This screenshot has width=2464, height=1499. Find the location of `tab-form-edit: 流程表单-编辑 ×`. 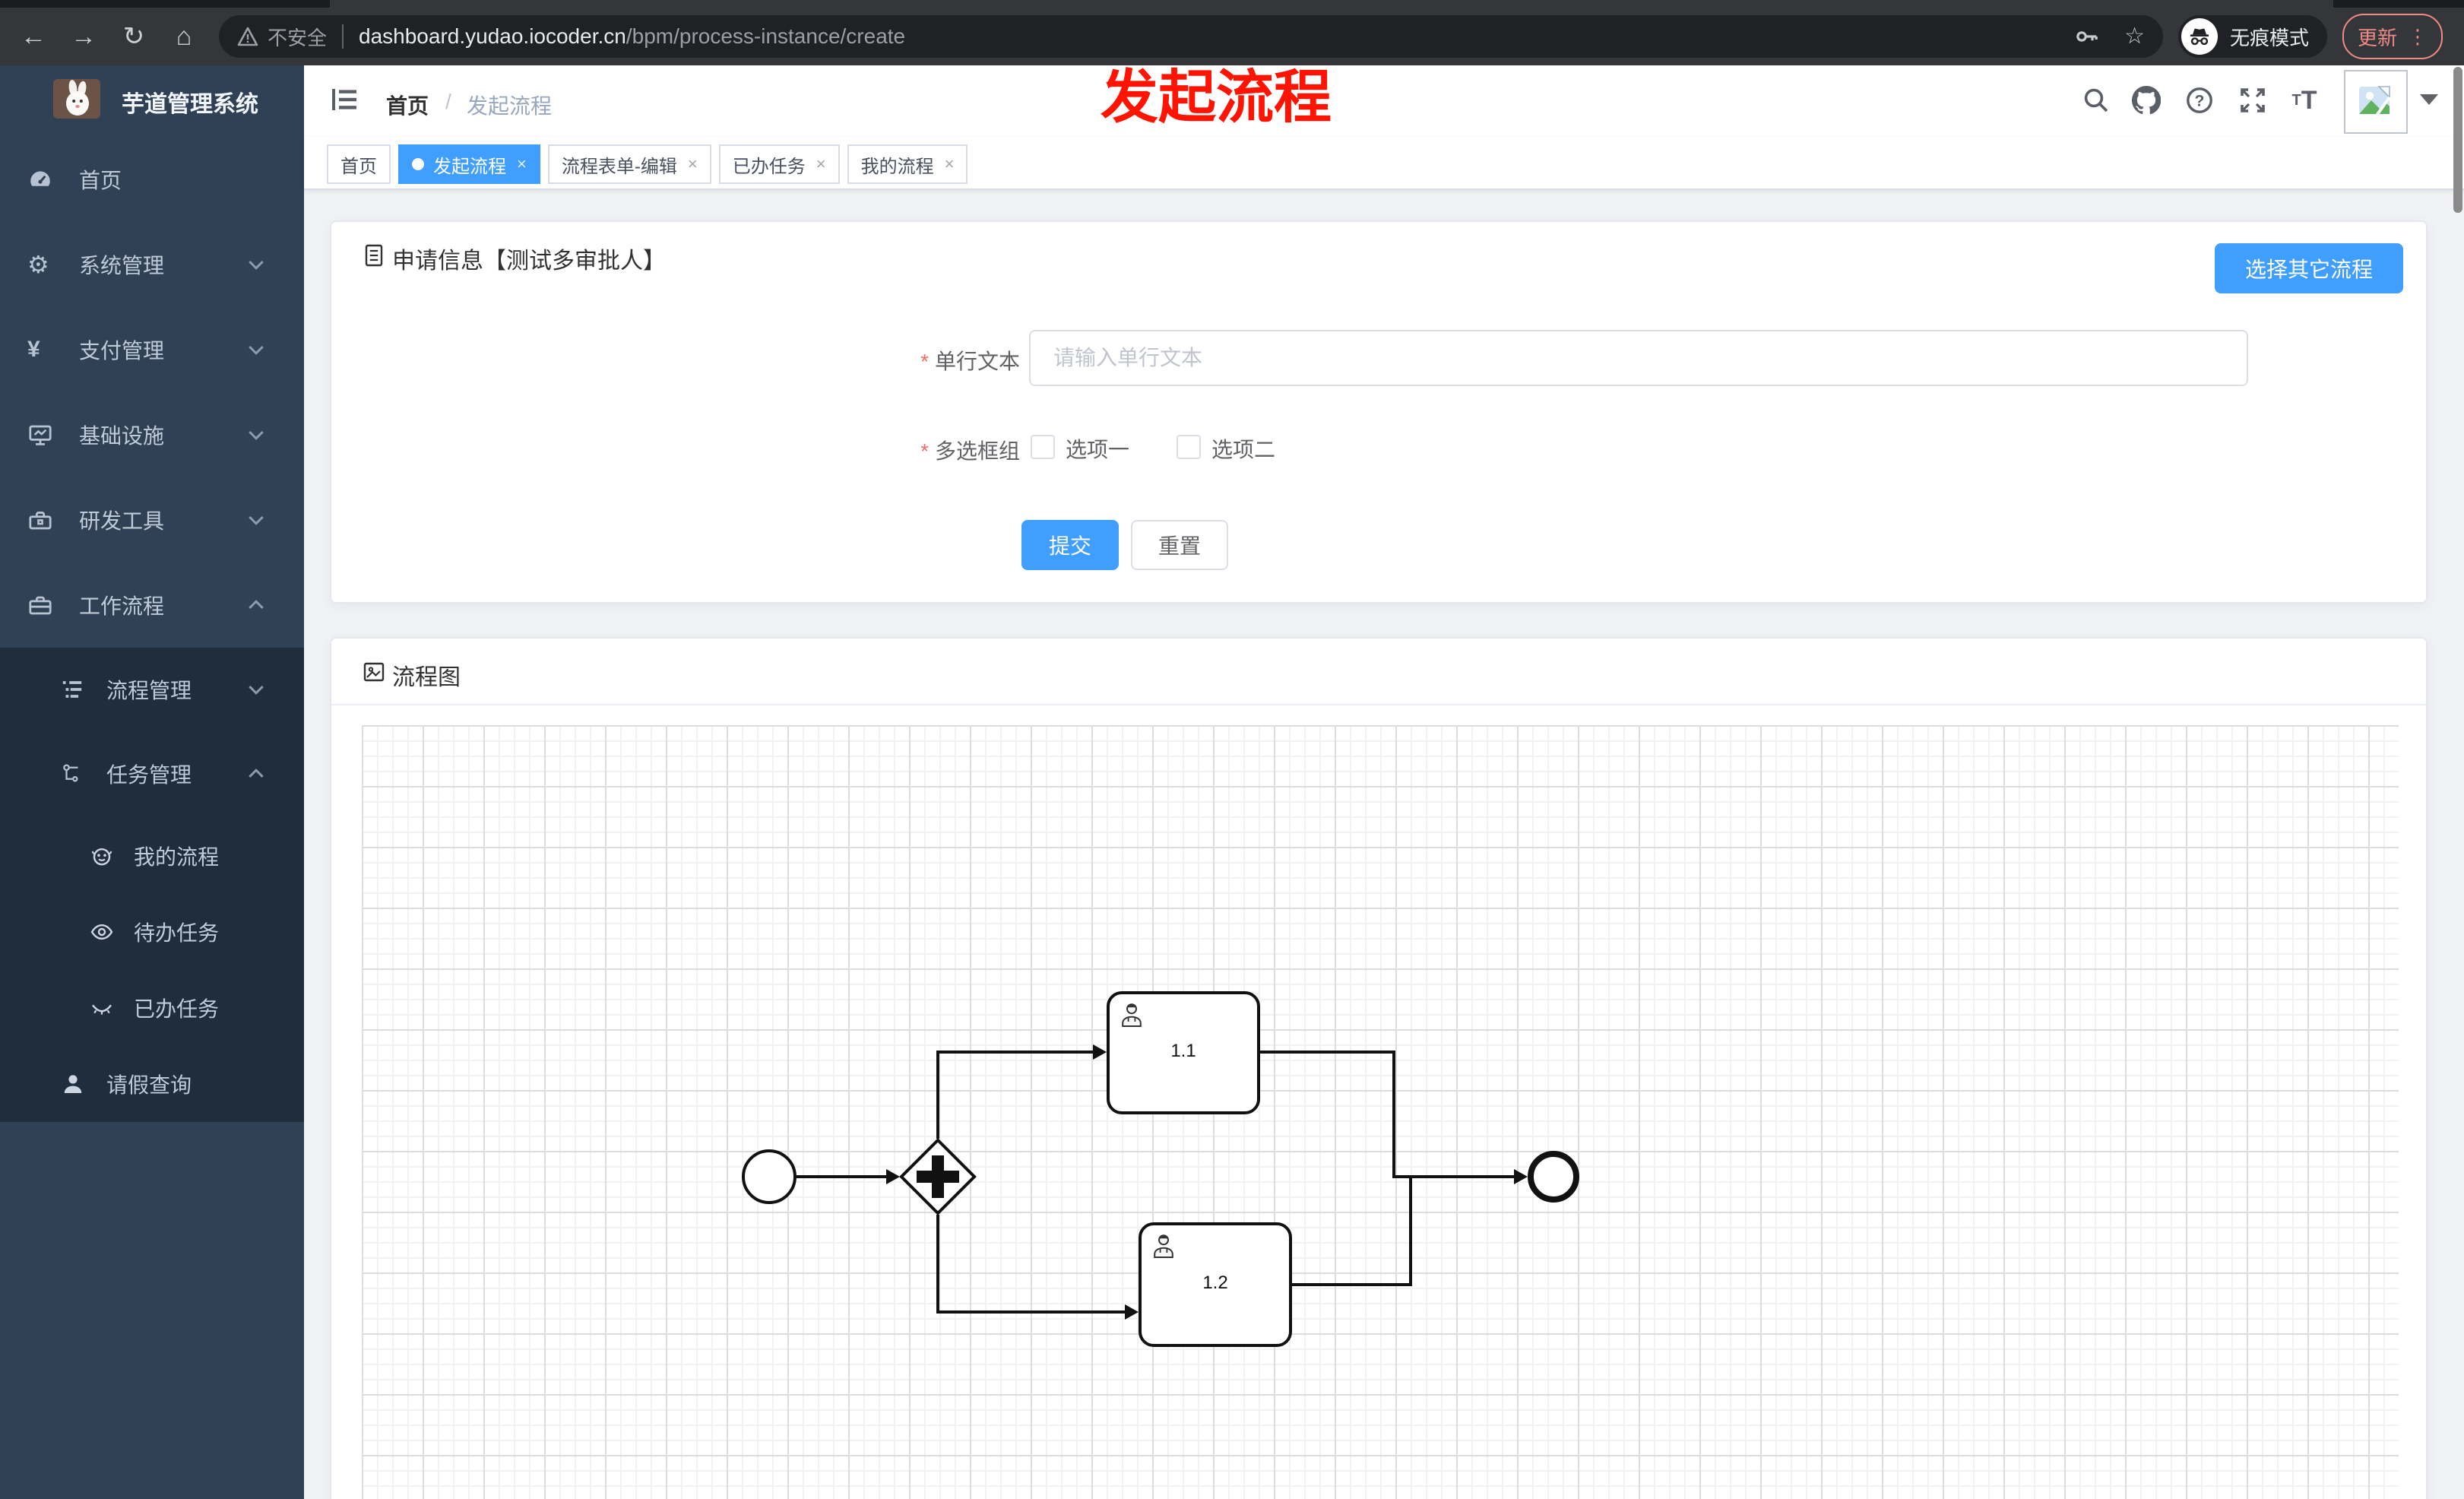

tab-form-edit: 流程表单-编辑 × is located at coordinates (629, 164).